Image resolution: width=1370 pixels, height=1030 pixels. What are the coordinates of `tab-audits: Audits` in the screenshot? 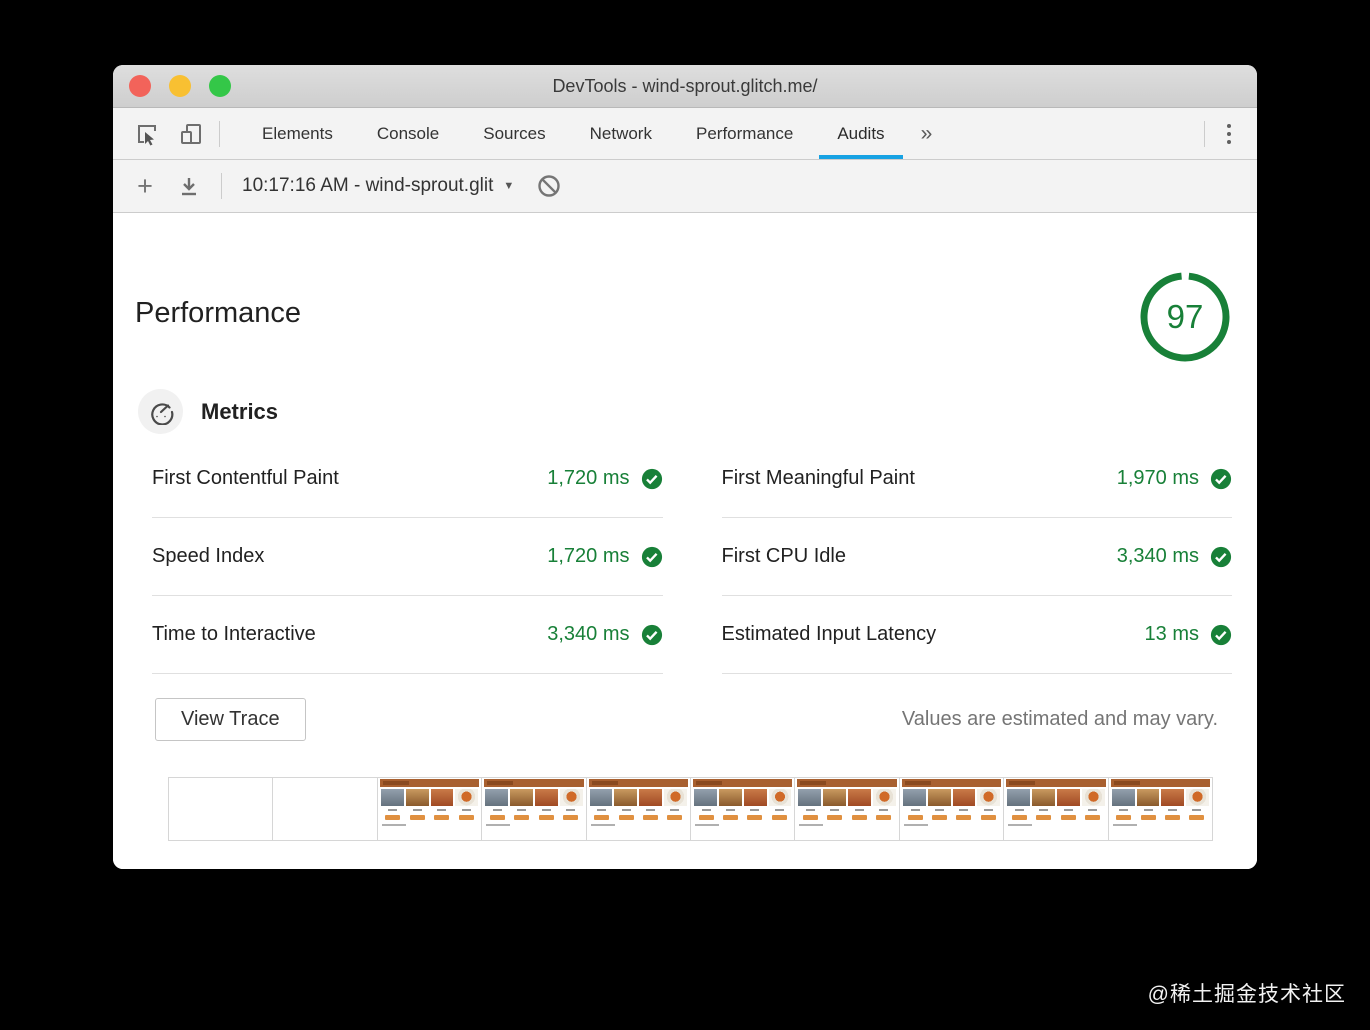 It's located at (860, 133).